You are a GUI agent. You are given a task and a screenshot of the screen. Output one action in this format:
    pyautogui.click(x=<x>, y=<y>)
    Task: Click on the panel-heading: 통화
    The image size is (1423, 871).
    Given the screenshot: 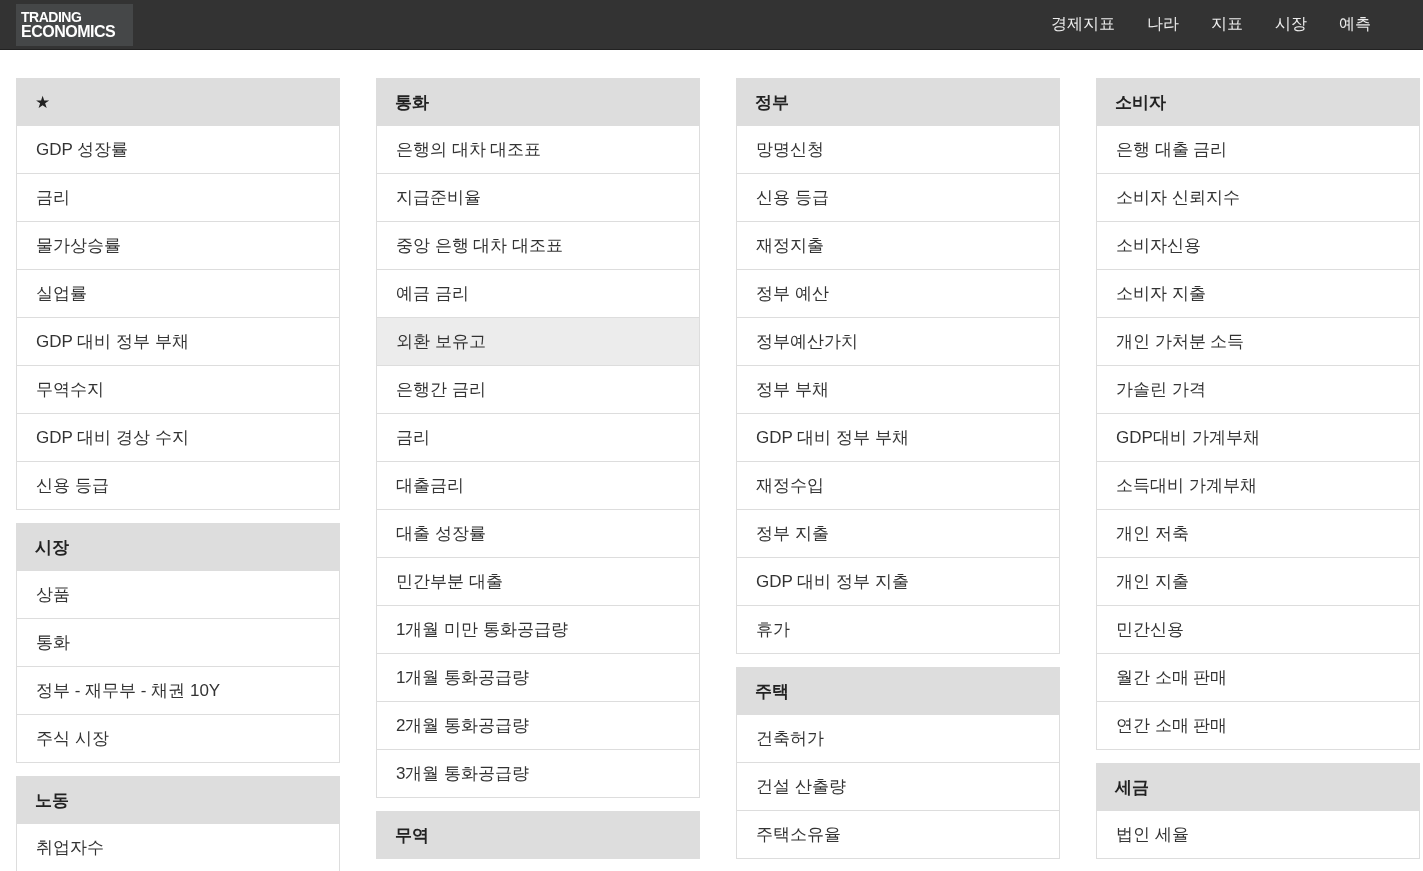 What is the action you would take?
    pyautogui.click(x=538, y=102)
    